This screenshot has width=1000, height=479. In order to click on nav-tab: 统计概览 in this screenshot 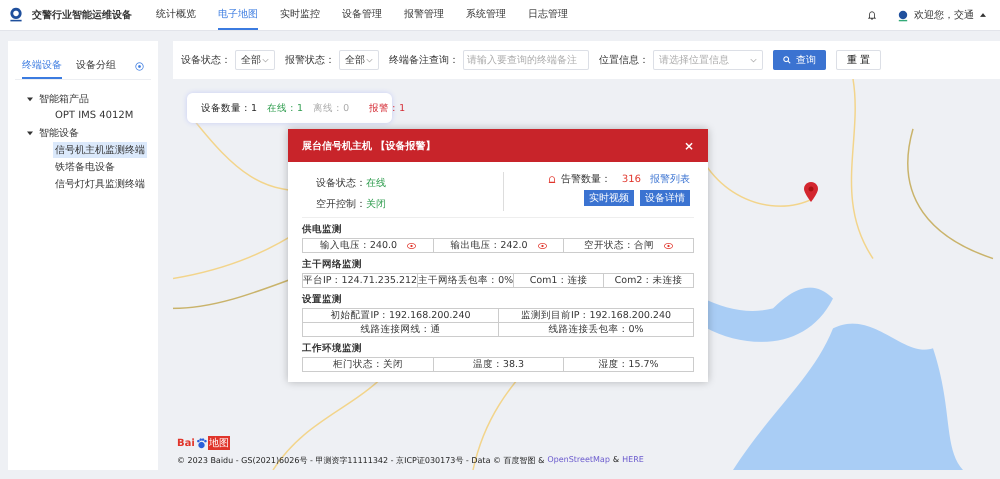, I will do `click(176, 15)`.